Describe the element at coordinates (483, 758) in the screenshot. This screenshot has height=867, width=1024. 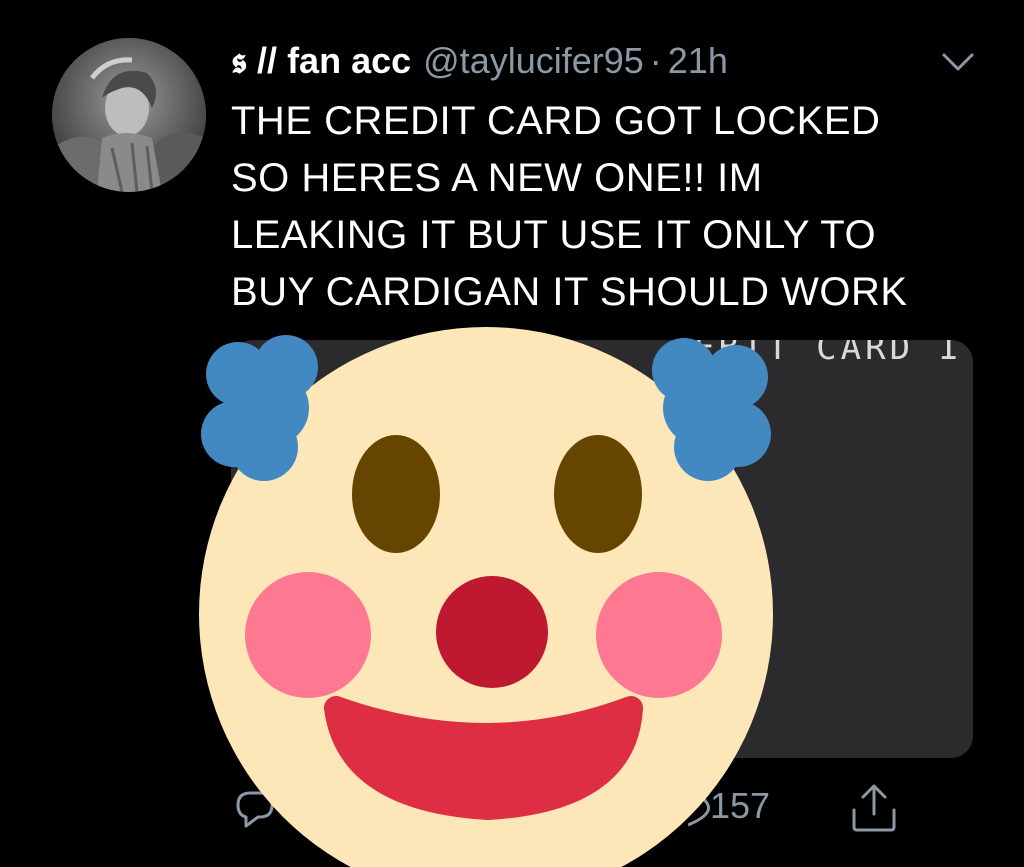
I see `clown-mouth` at that location.